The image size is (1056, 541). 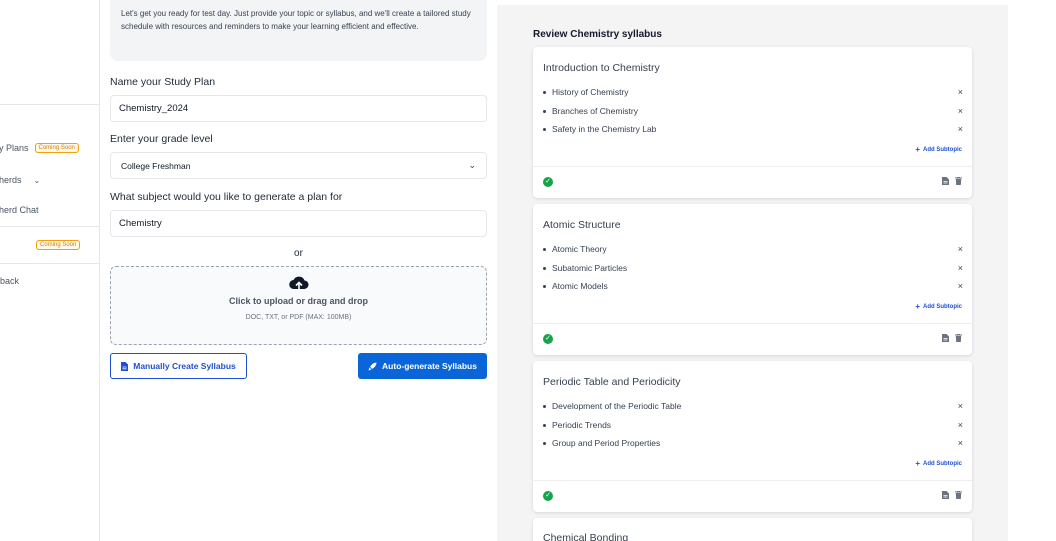 I want to click on plan-name-label: Name your Study Plan, so click(x=163, y=82).